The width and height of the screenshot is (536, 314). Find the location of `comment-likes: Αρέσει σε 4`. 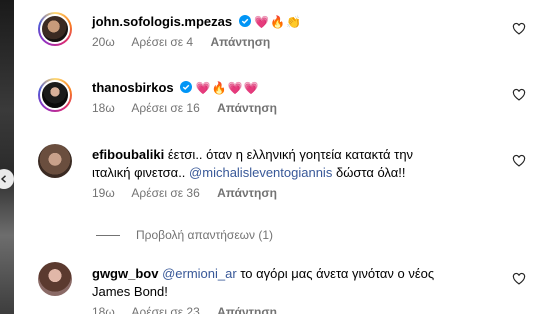

comment-likes: Αρέσει σε 4 is located at coordinates (162, 42).